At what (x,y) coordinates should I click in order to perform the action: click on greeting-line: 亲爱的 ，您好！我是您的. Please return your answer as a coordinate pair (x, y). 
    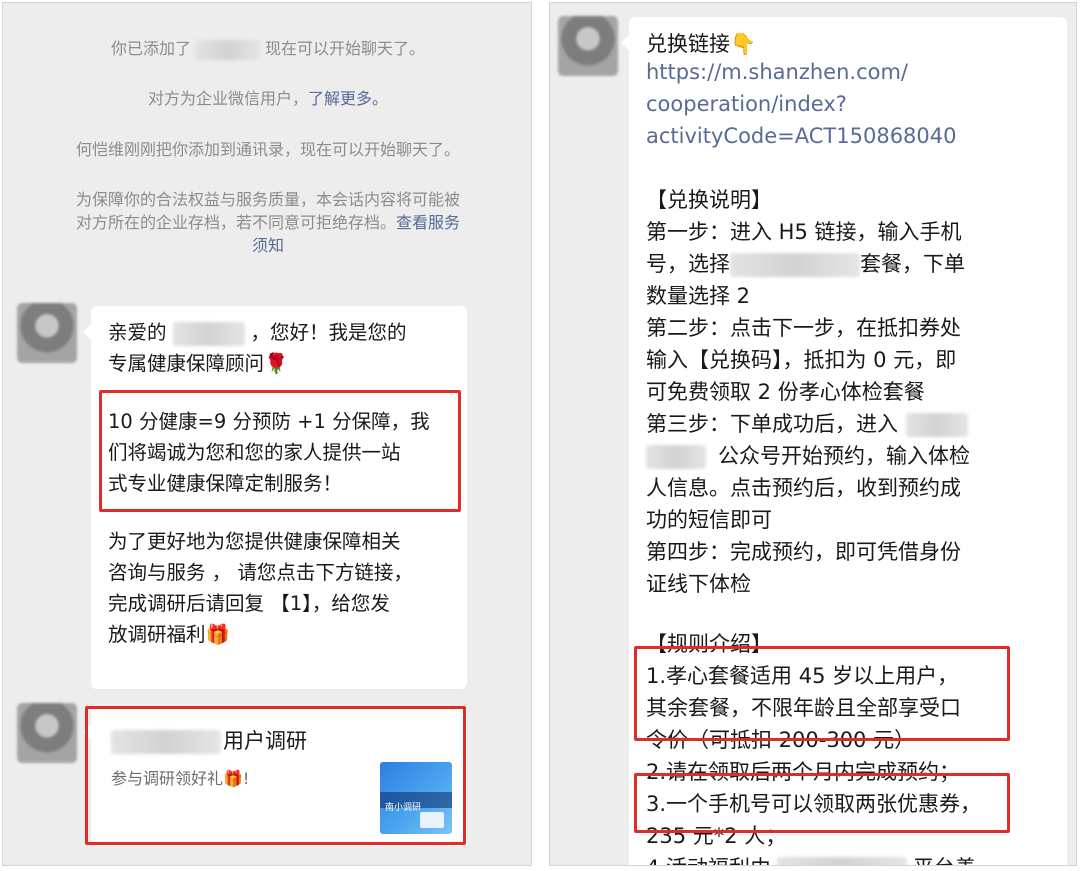
    Looking at the image, I should click on (257, 333).